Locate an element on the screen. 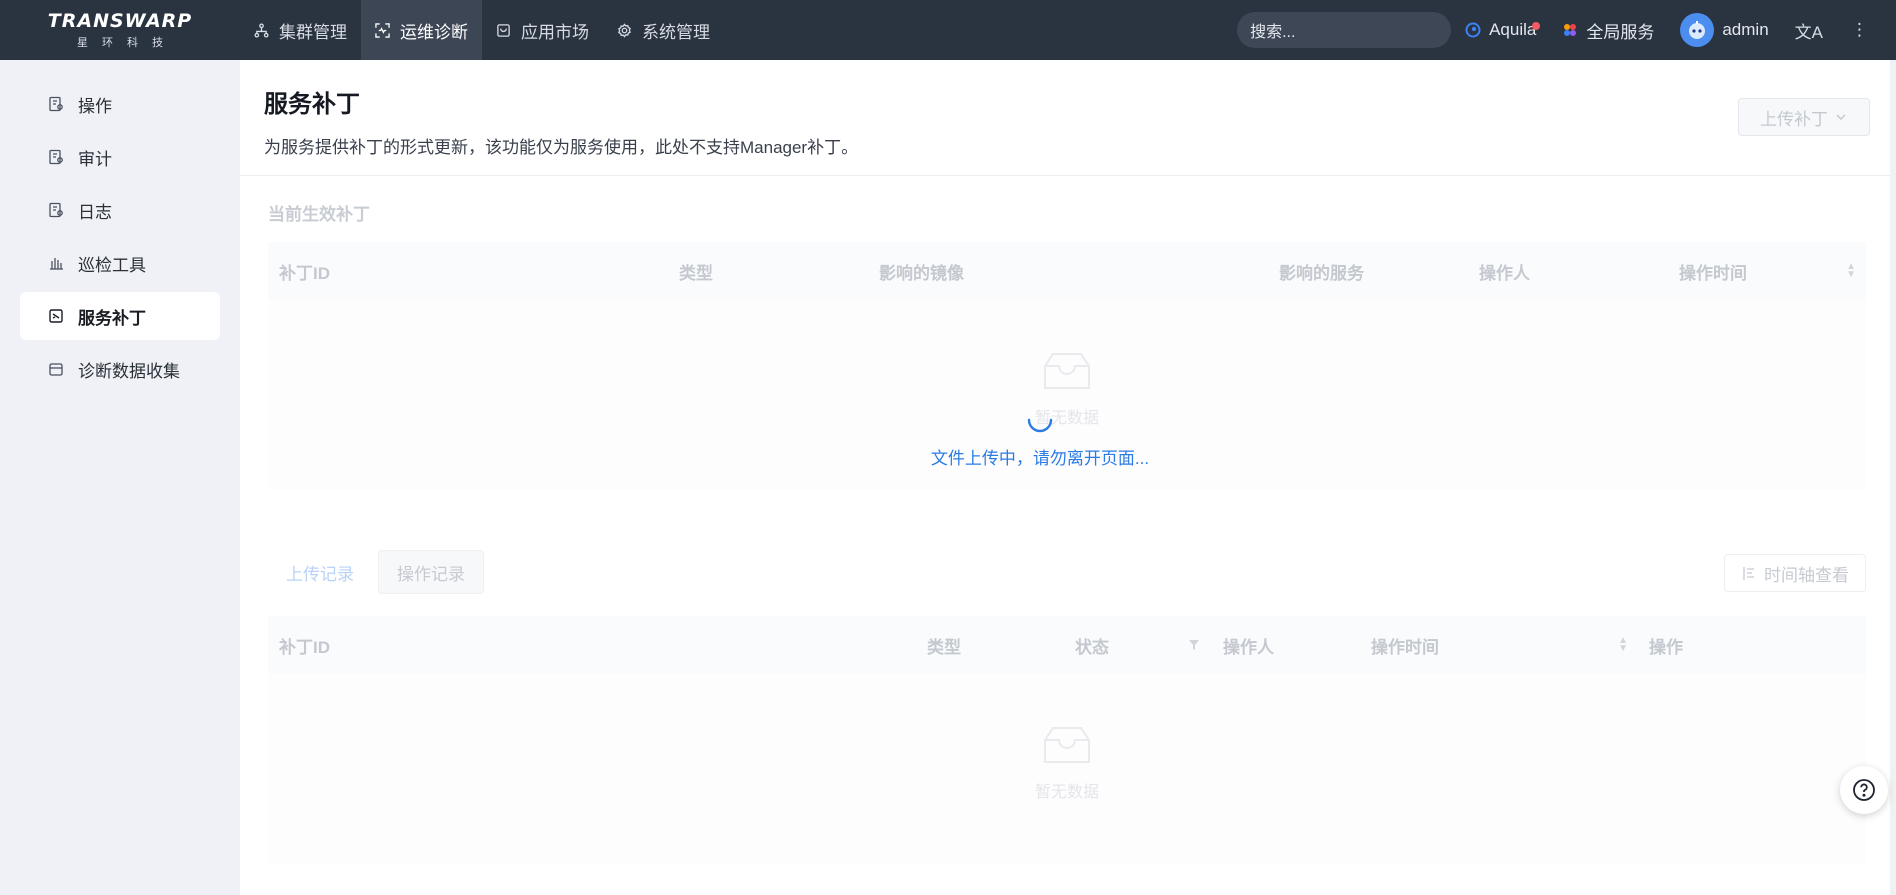  avatar is located at coordinates (1697, 30).